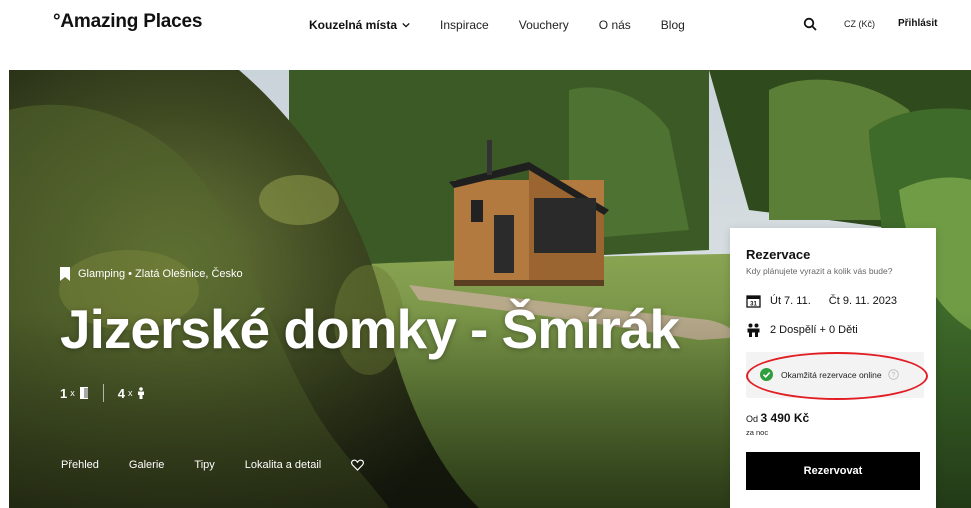  I want to click on nav-item-inspirace: Inspirace, so click(464, 25).